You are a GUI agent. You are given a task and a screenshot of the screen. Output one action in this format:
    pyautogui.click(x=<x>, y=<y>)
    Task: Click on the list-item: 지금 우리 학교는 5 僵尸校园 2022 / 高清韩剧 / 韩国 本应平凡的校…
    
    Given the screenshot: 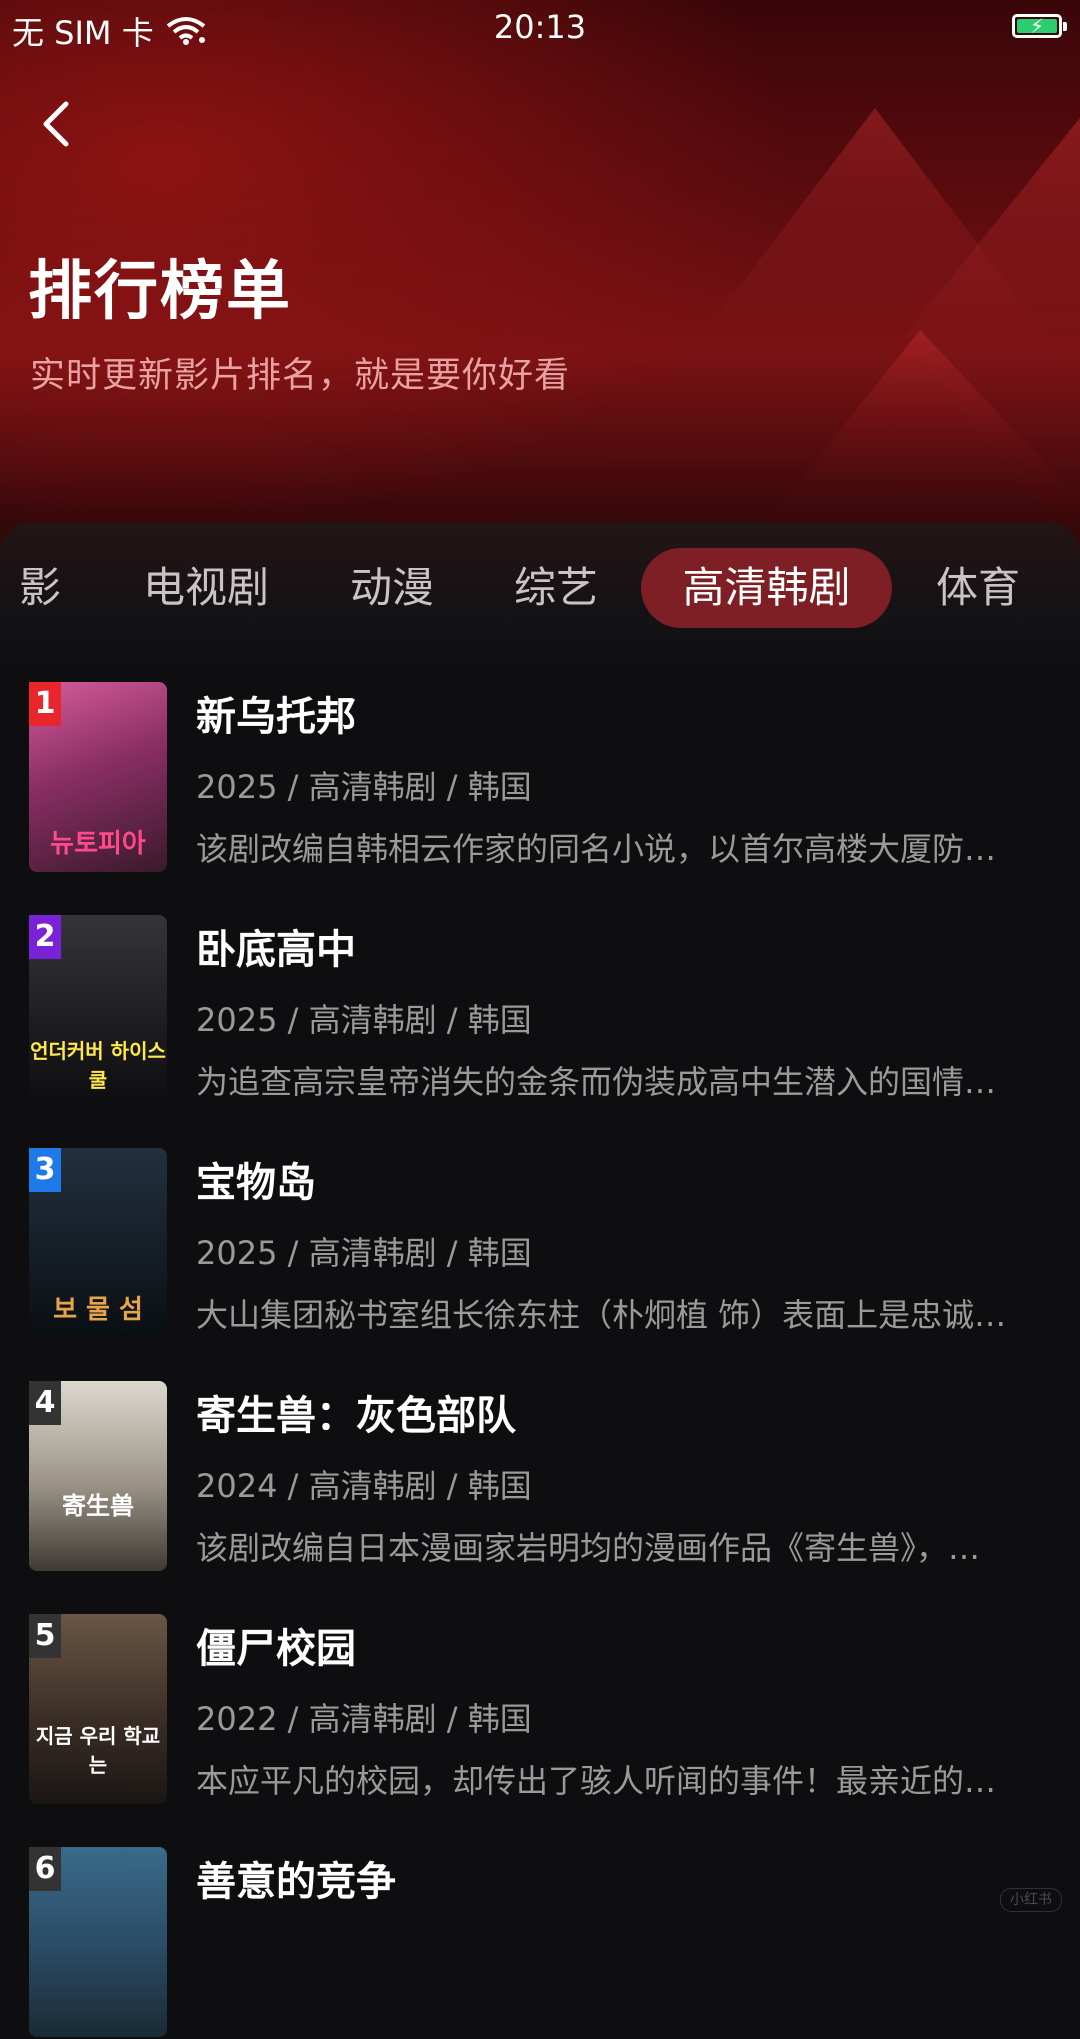 What is the action you would take?
    pyautogui.click(x=540, y=1710)
    